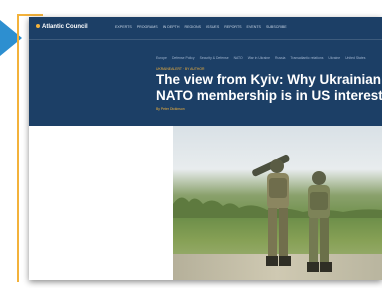  Describe the element at coordinates (319, 221) in the screenshot. I see `soldier-figure-right` at that location.